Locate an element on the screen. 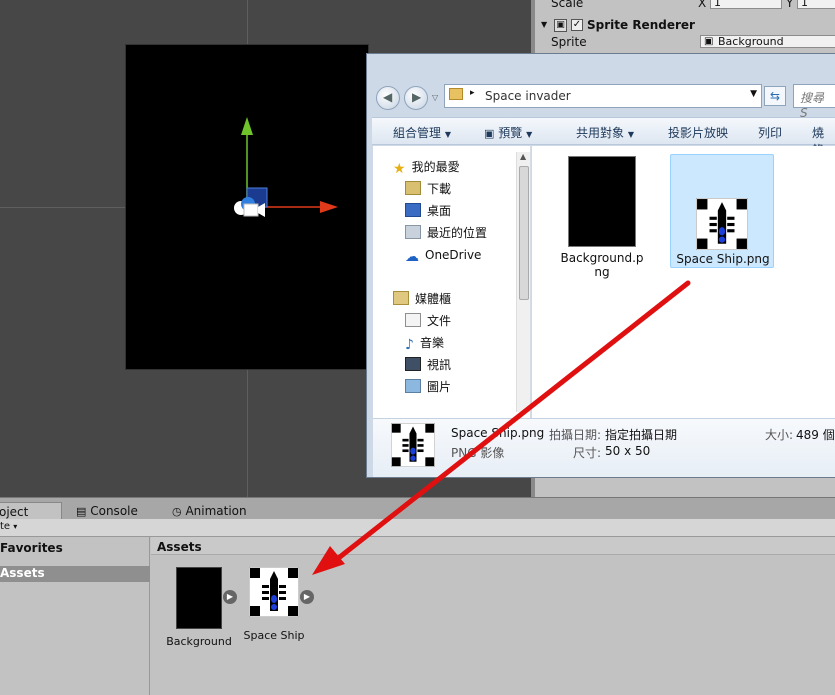  document-icon is located at coordinates (413, 320).